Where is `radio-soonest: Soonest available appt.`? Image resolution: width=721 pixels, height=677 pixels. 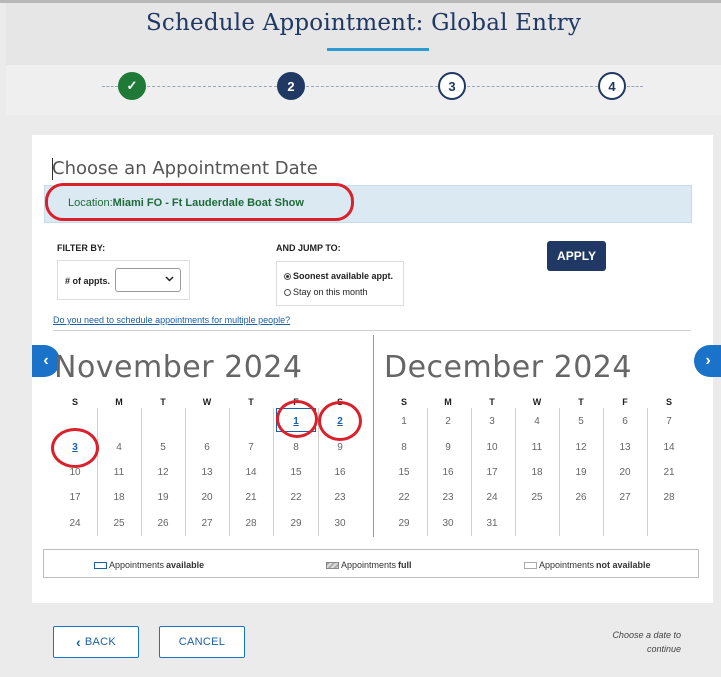
radio-soonest: Soonest available appt. is located at coordinates (338, 276).